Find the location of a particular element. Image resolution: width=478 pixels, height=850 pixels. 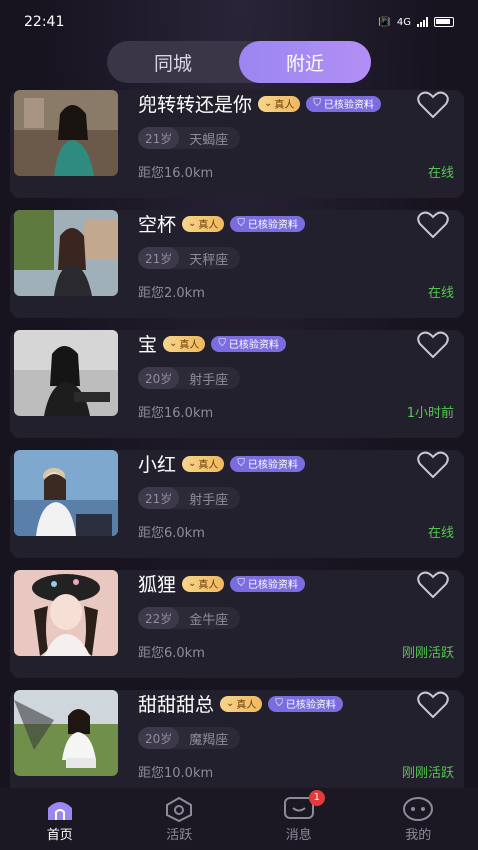

user-tags: 20岁 射手座 is located at coordinates (189, 378).